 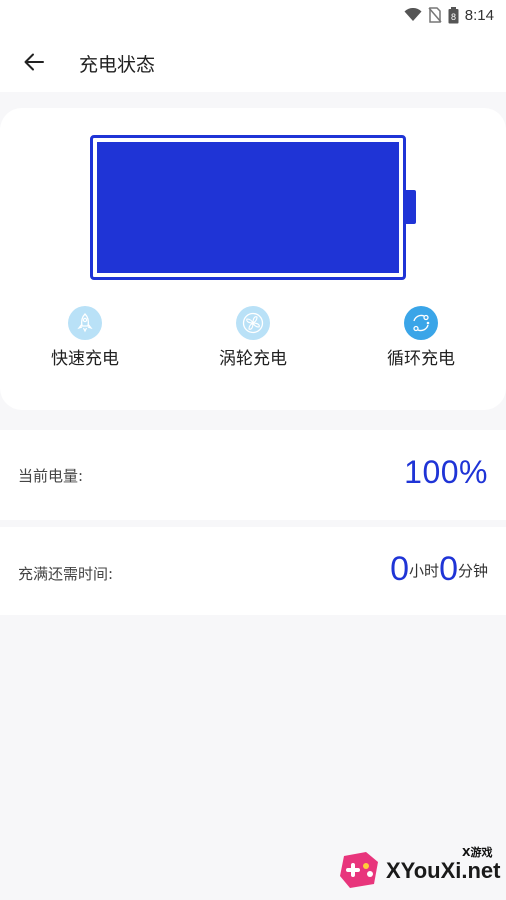 What do you see at coordinates (253, 323) in the screenshot?
I see `turbo-fan-icon` at bounding box center [253, 323].